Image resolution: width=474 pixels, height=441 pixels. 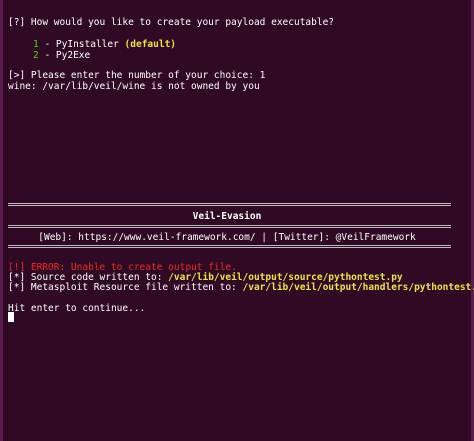 I want to click on option-default-tag: (default), so click(x=150, y=44).